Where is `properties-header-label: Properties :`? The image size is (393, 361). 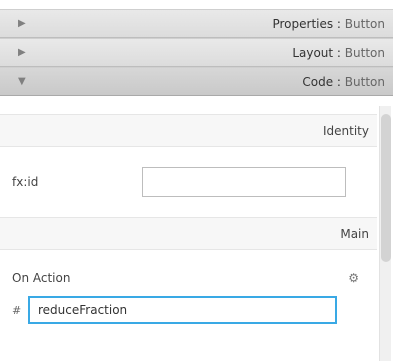 properties-header-label: Properties : is located at coordinates (308, 23).